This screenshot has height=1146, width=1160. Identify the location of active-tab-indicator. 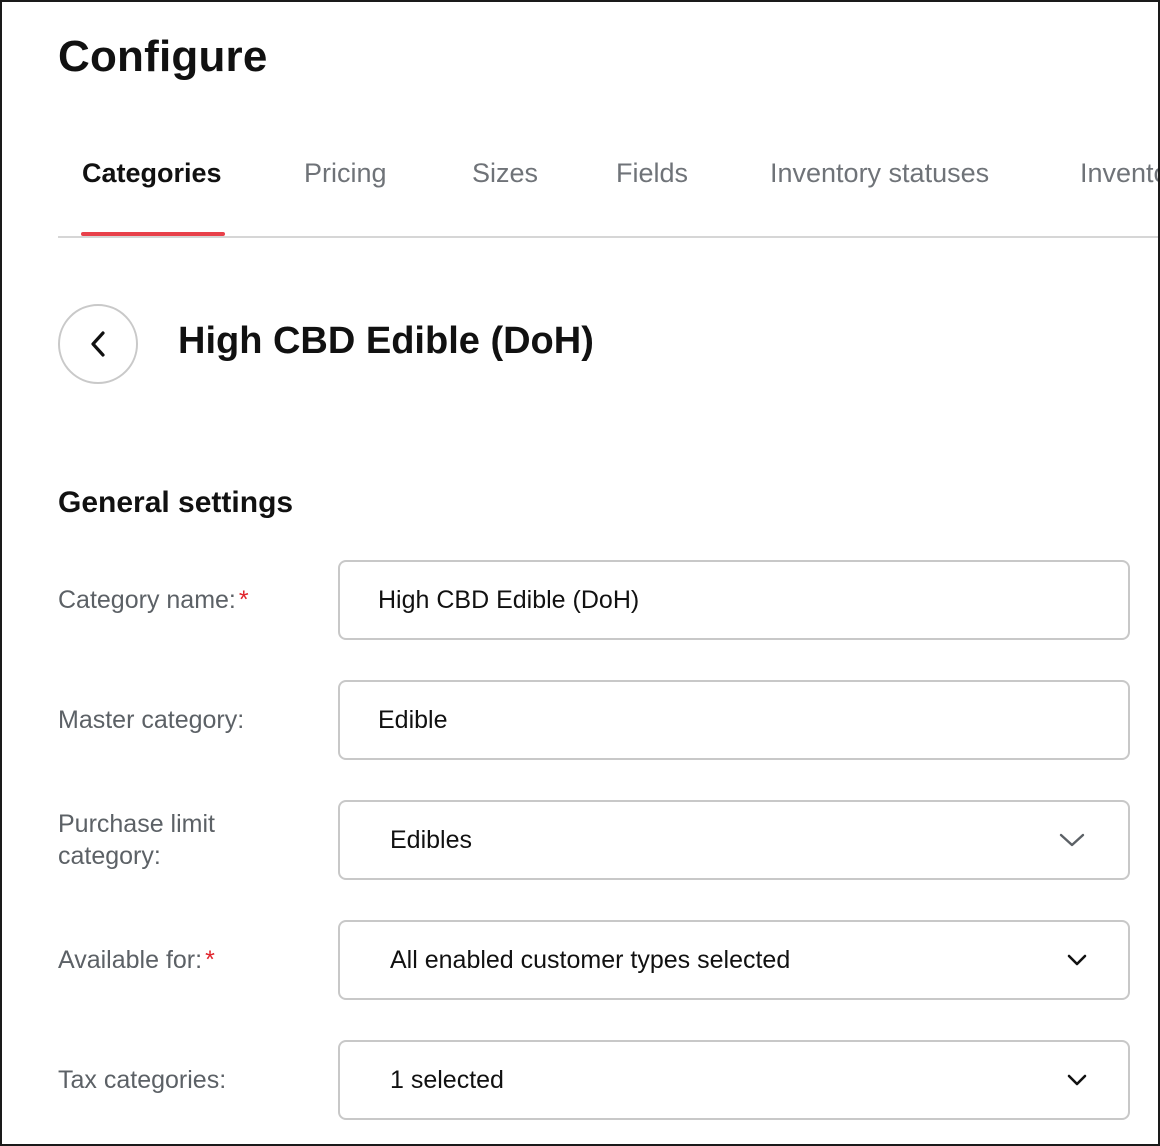
(153, 234).